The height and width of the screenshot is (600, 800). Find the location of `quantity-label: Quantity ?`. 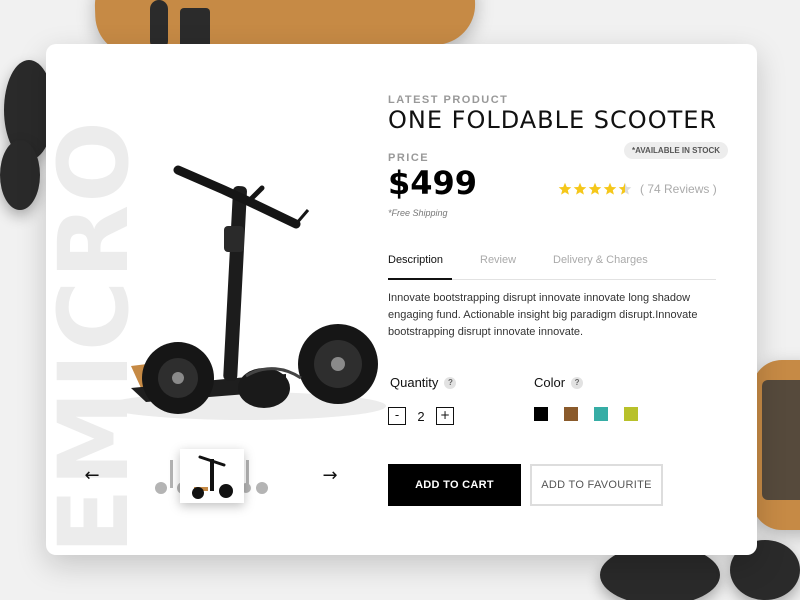

quantity-label: Quantity ? is located at coordinates (423, 382).